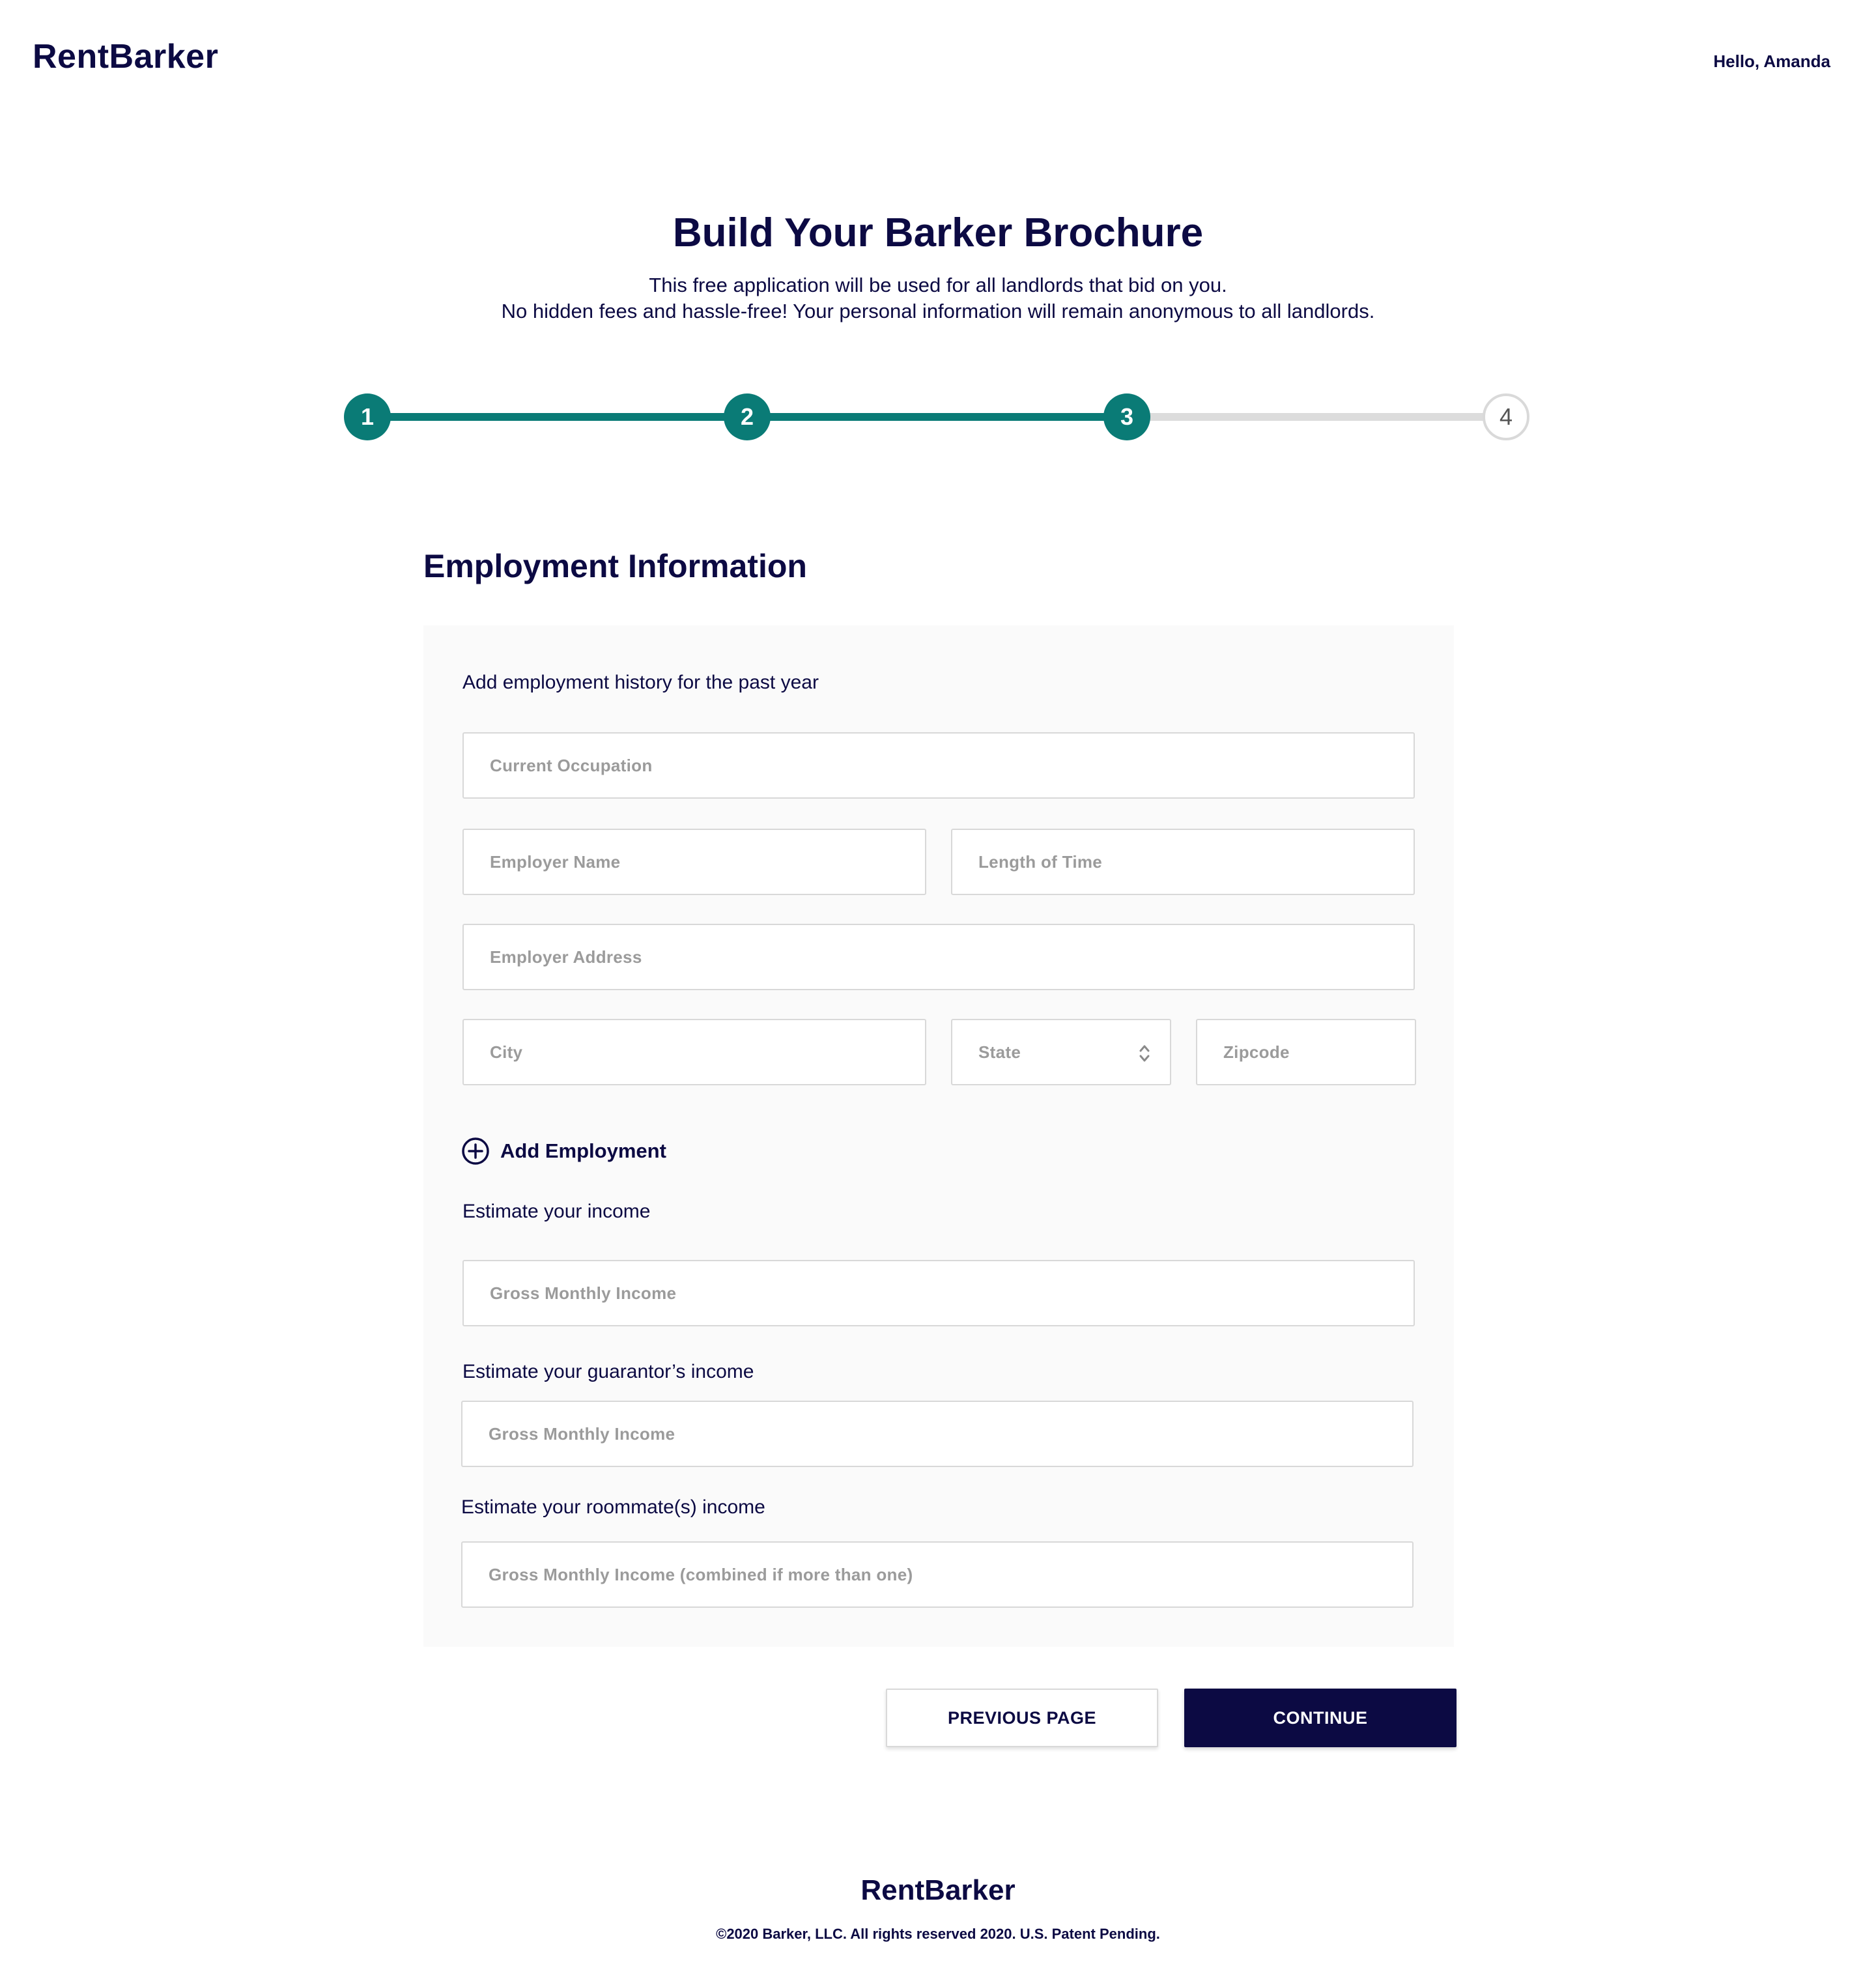 Image resolution: width=1876 pixels, height=1970 pixels. Describe the element at coordinates (1320, 1718) in the screenshot. I see `continue-button: CONTINUE` at that location.